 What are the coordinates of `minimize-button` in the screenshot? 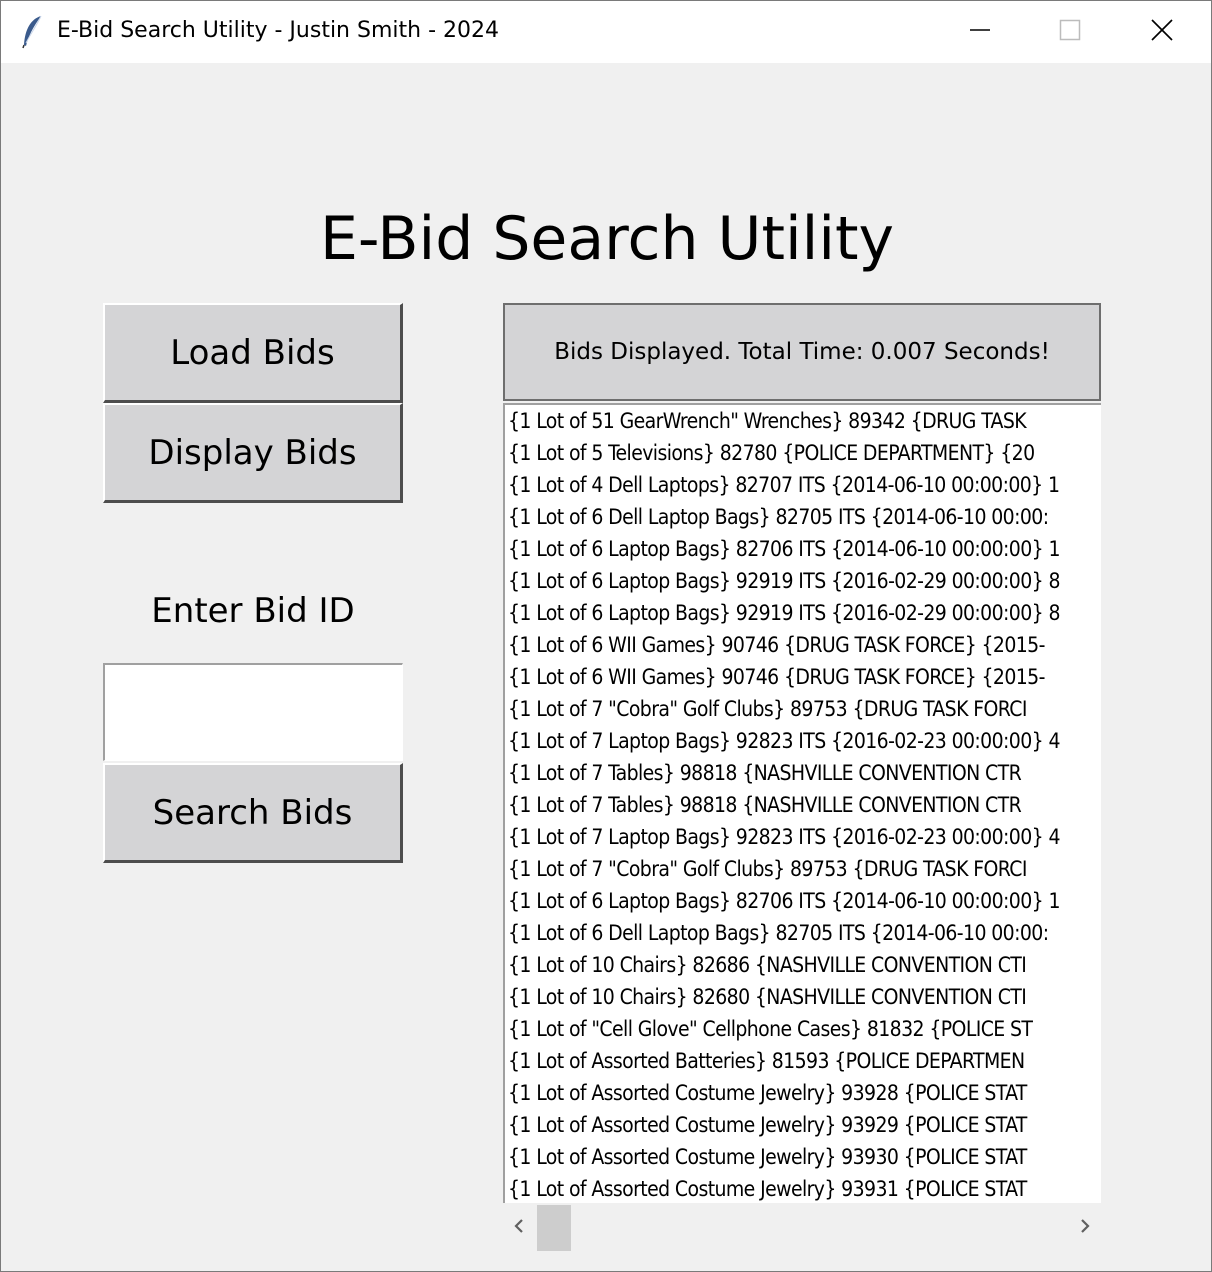 It's located at (980, 32).